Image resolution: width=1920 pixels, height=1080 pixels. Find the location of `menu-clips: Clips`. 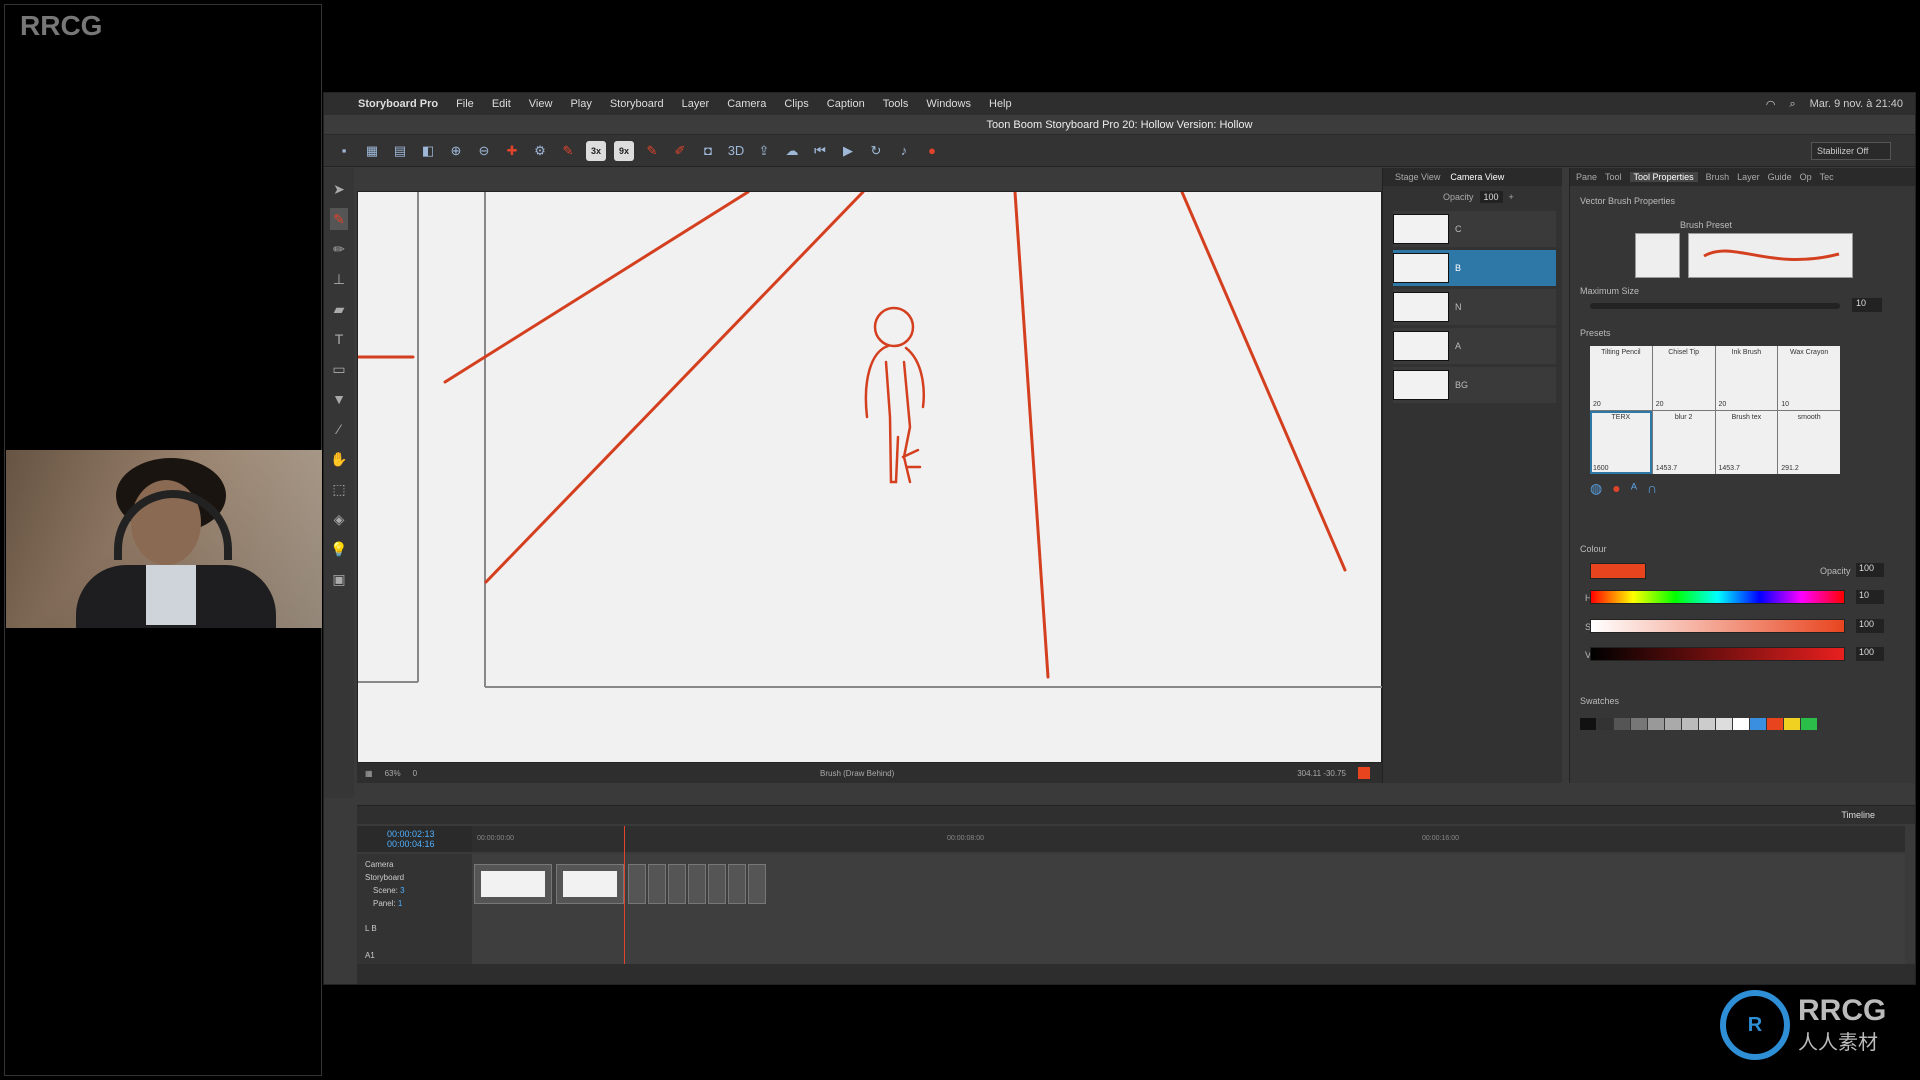

menu-clips: Clips is located at coordinates (796, 104).